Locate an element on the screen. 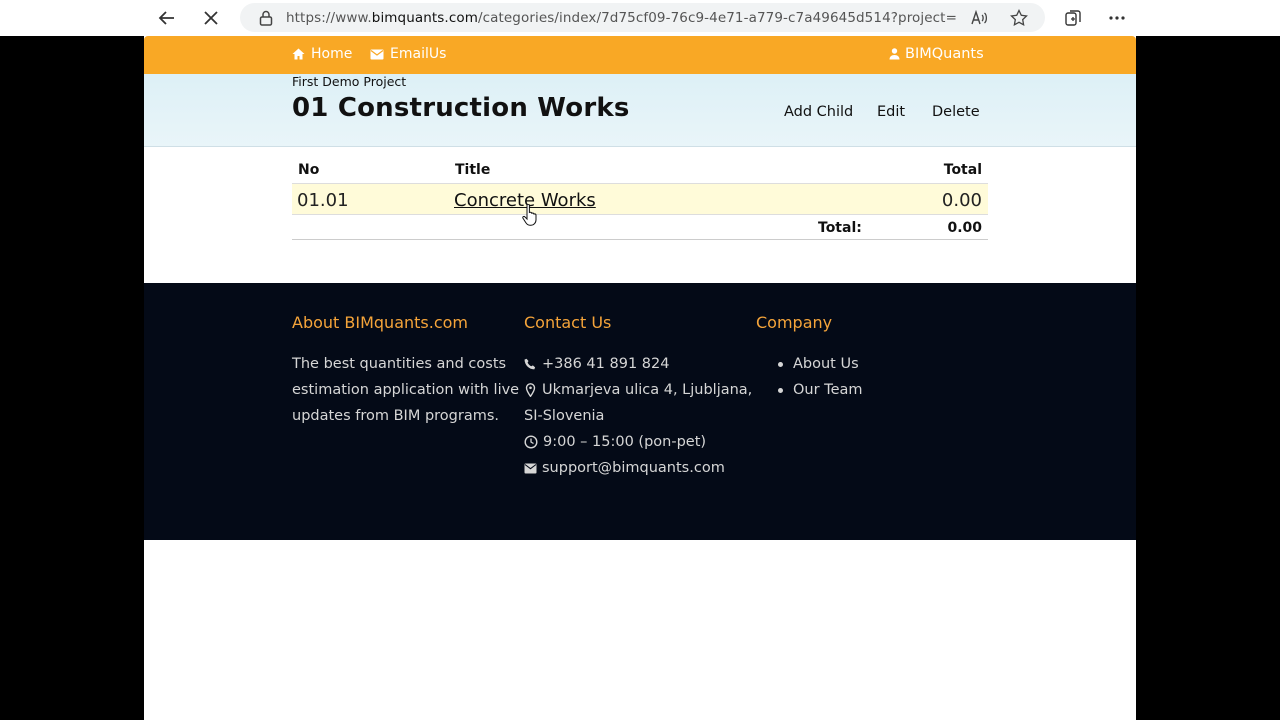 Image resolution: width=1280 pixels, height=720 pixels. list-item: Our Team is located at coordinates (809, 390).